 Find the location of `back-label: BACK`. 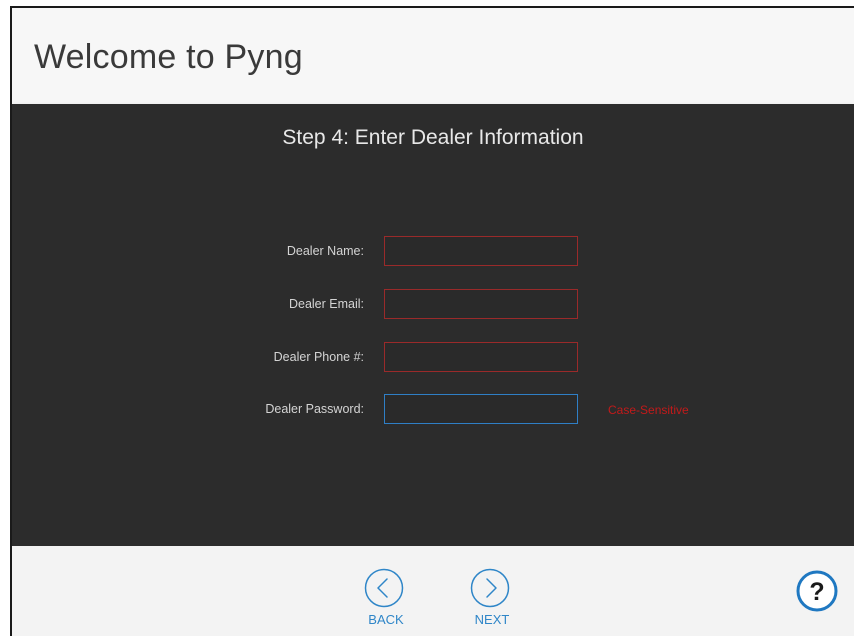

back-label: BACK is located at coordinates (386, 619).